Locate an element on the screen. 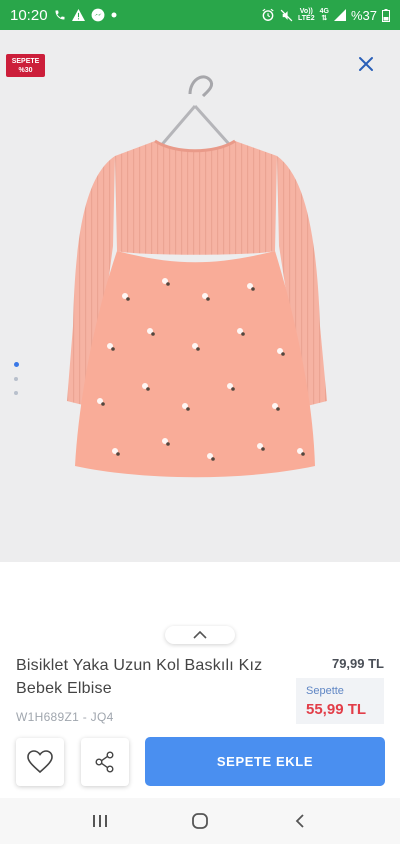 Image resolution: width=400 pixels, height=844 pixels. phone-icon is located at coordinates (60, 15).